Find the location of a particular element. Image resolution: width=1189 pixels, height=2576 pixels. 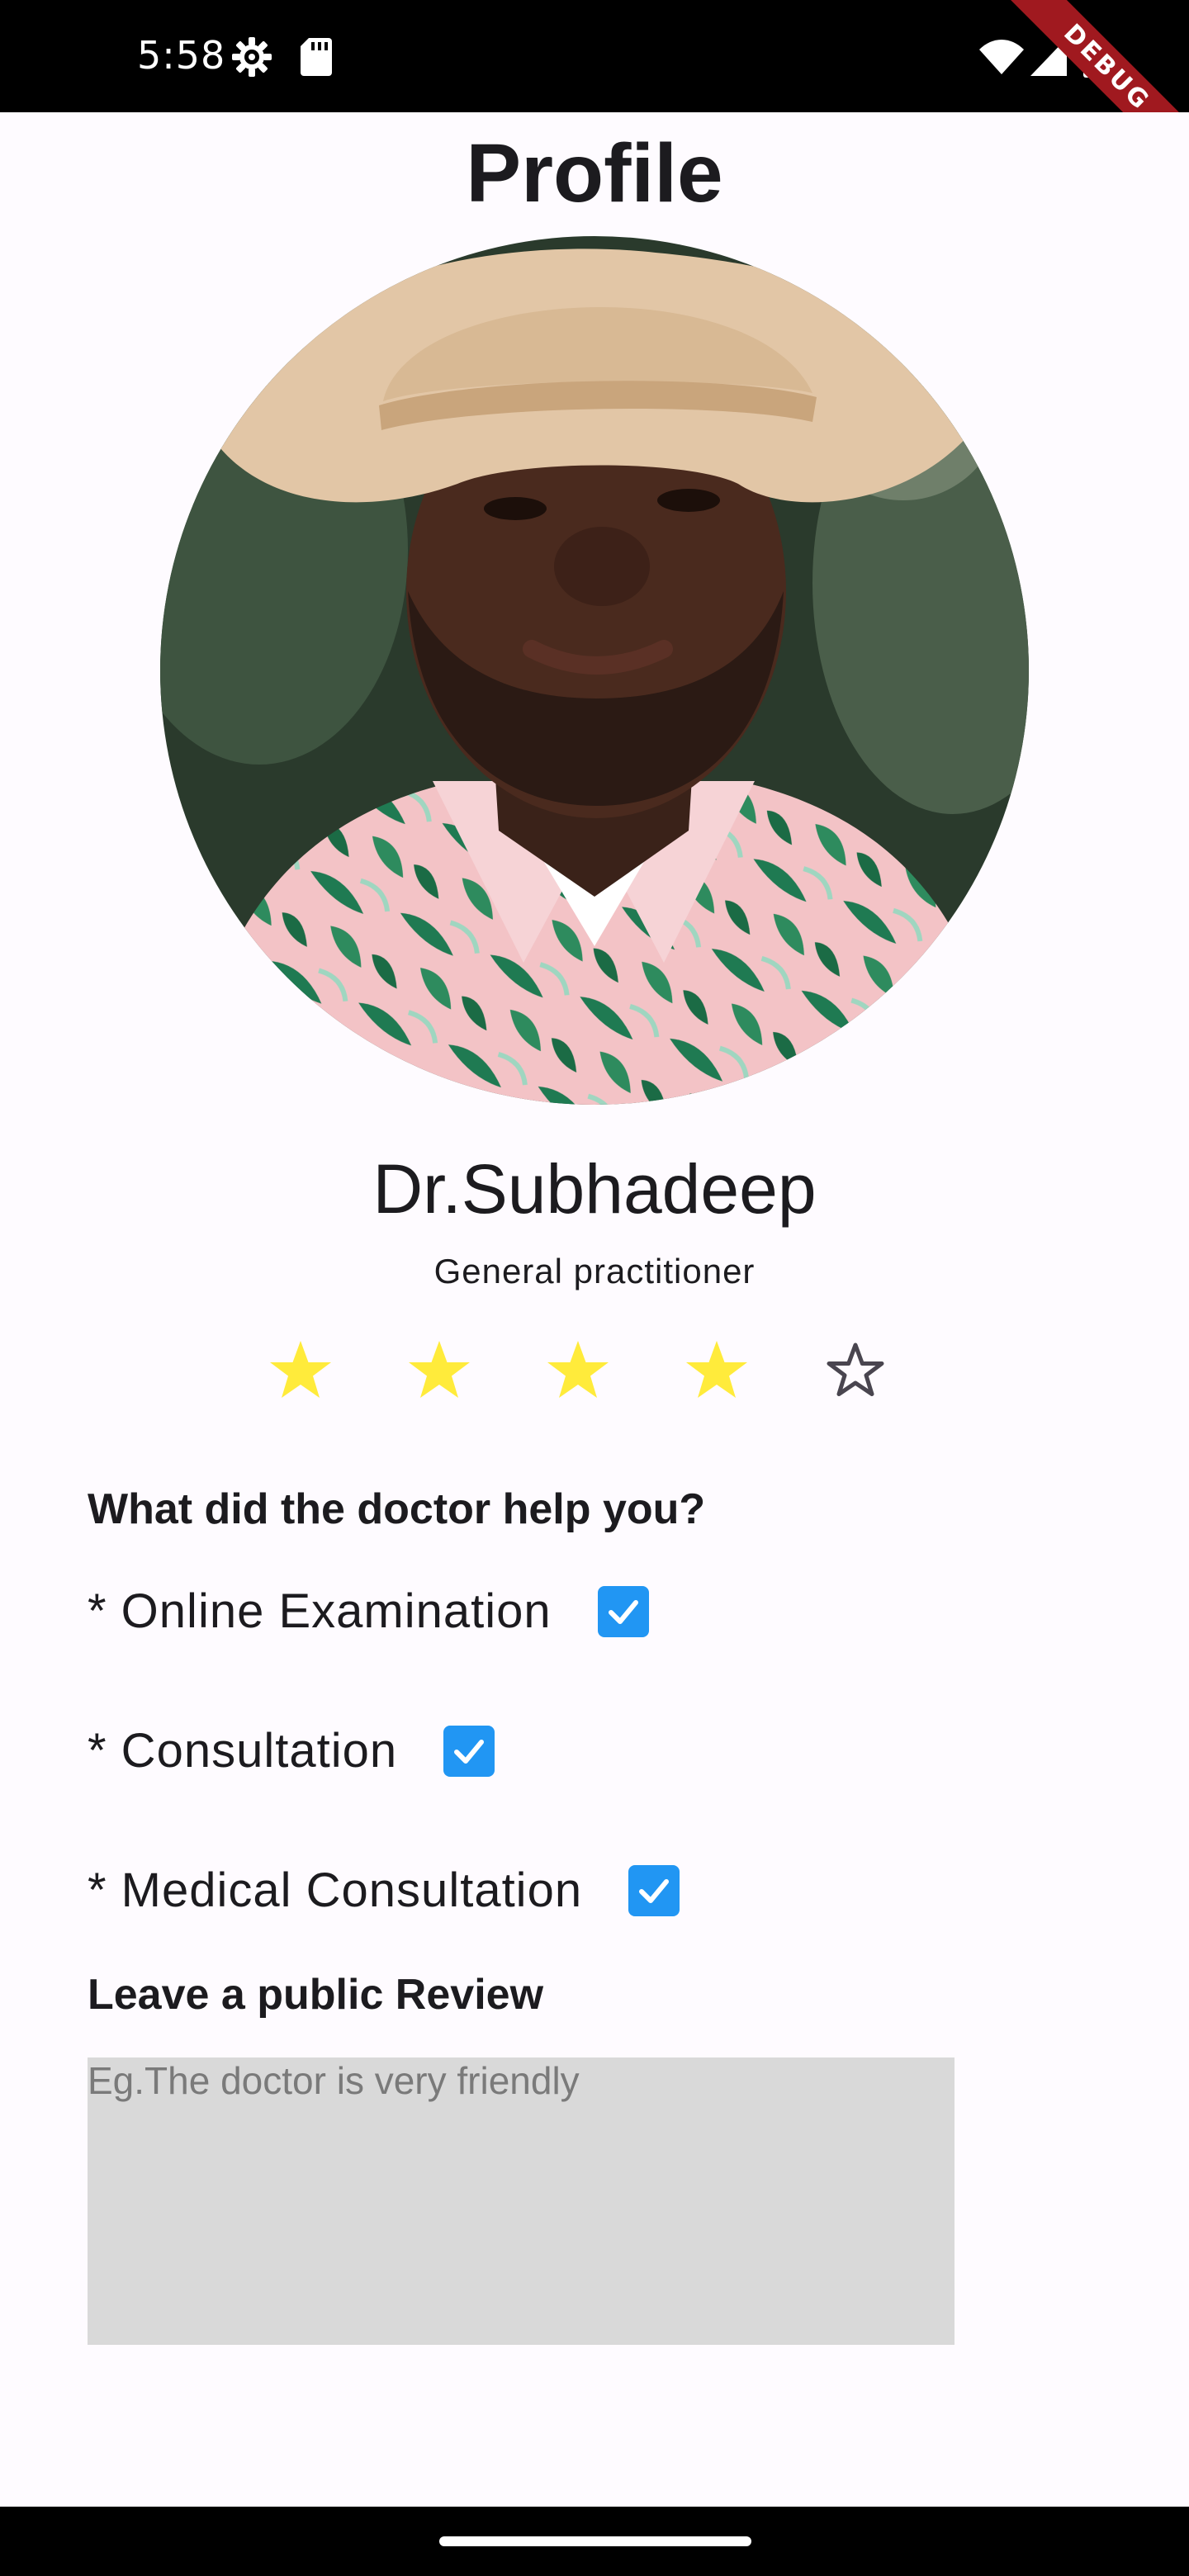

gear-icon is located at coordinates (251, 59).